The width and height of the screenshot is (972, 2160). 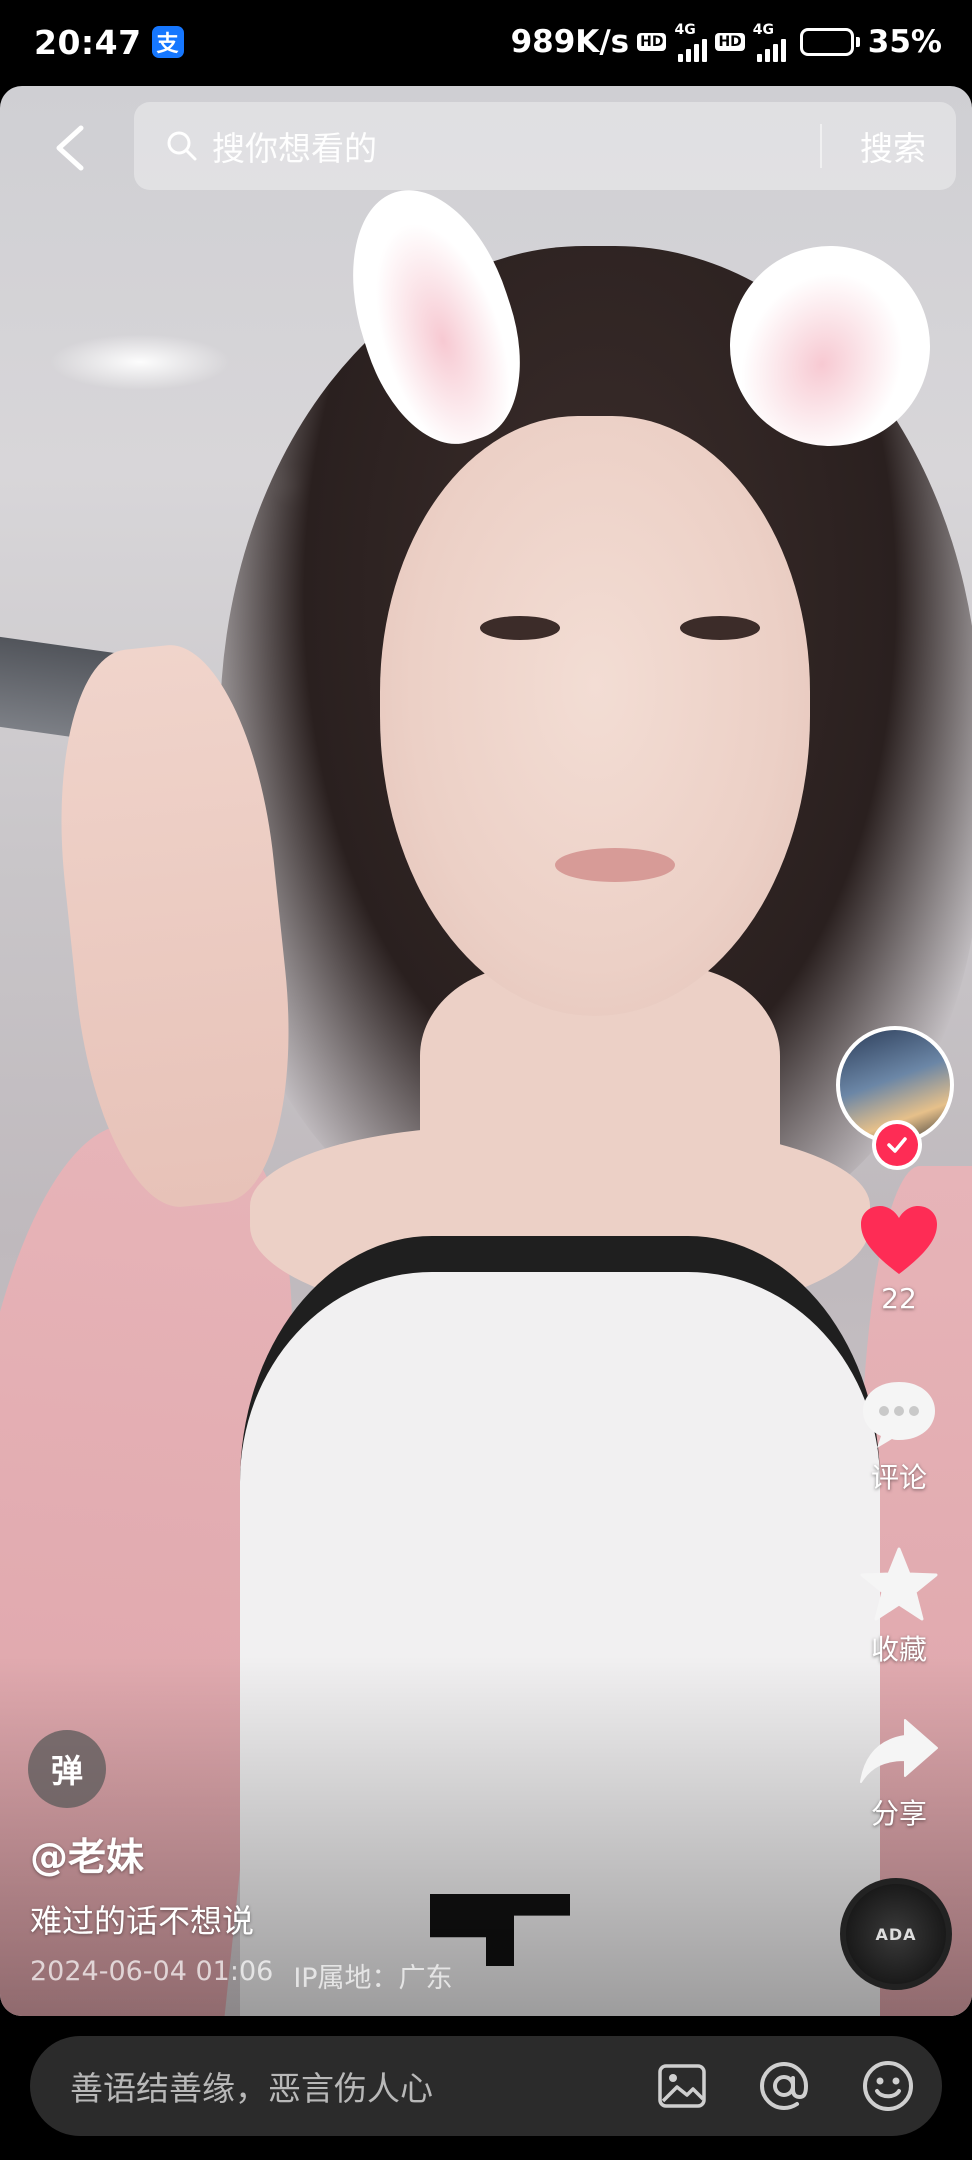 I want to click on status-indicators: 989K/s HD 4G HD 4G 35%, so click(x=726, y=42).